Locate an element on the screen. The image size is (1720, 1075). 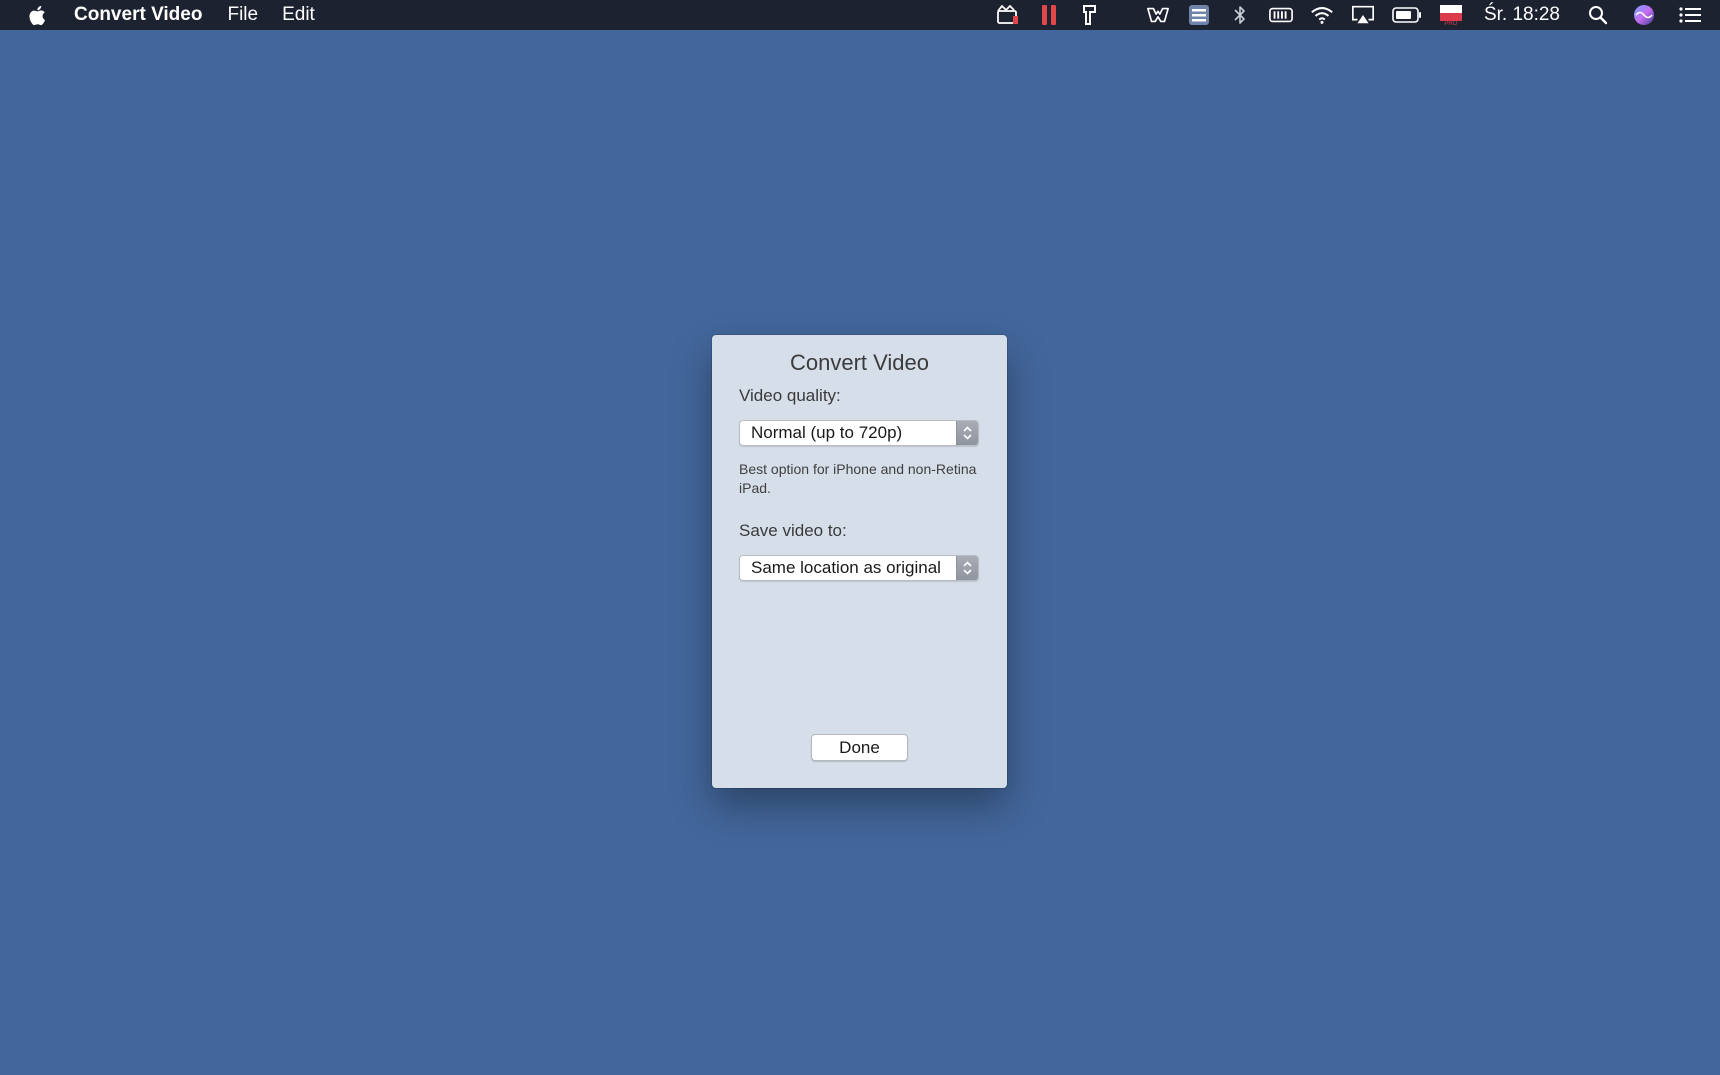
save-location-value: Same location as original is located at coordinates (846, 567).